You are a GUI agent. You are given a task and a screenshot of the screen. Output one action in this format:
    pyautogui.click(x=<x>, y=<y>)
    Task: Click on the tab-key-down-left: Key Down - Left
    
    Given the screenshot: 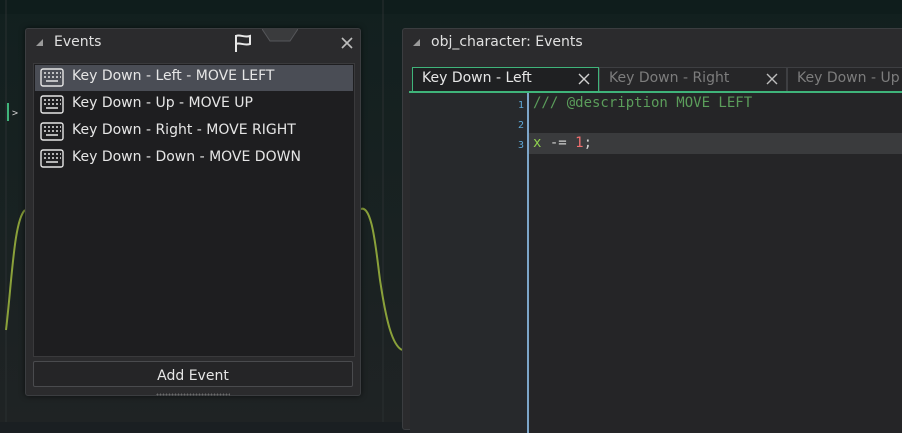 What is the action you would take?
    pyautogui.click(x=505, y=79)
    